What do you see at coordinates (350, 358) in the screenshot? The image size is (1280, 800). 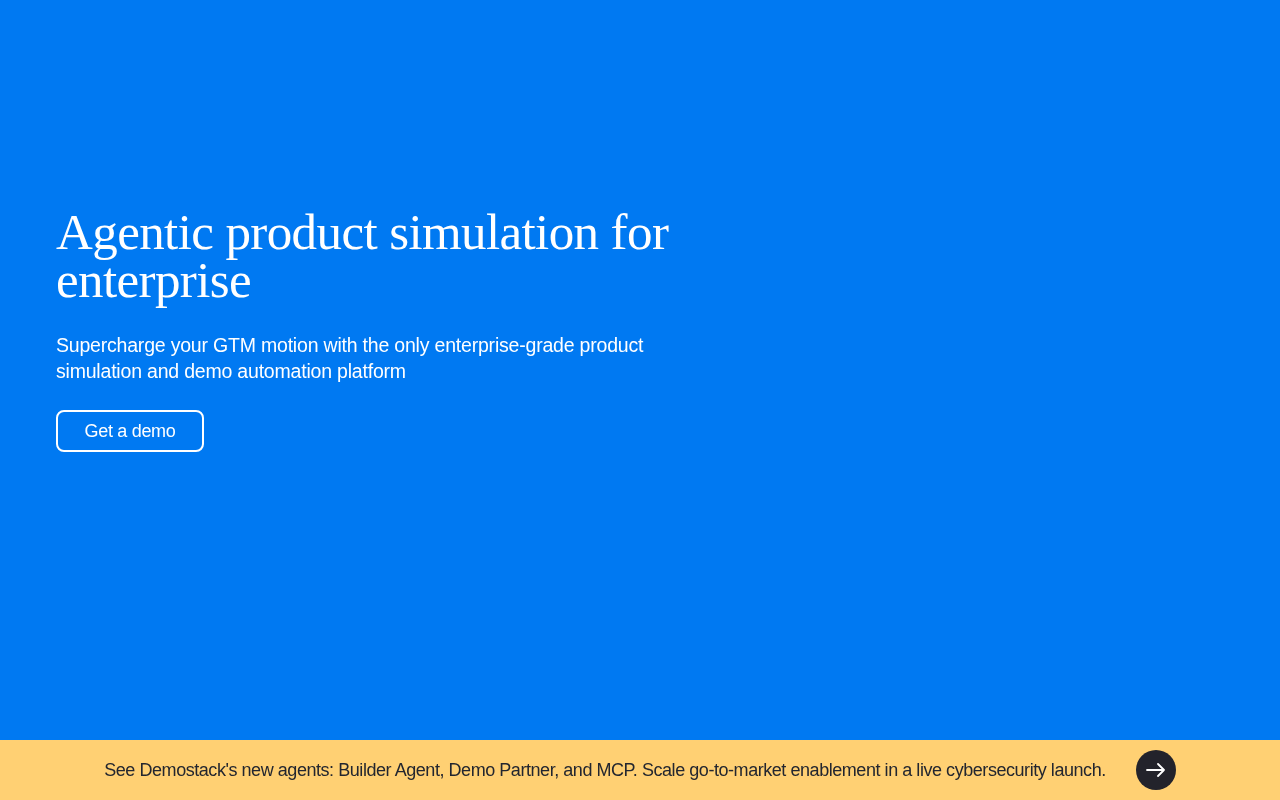 I see `hero-subheading: Supercharge your GTM motion with the only enterprise-grade product simulation and demo automation platform` at bounding box center [350, 358].